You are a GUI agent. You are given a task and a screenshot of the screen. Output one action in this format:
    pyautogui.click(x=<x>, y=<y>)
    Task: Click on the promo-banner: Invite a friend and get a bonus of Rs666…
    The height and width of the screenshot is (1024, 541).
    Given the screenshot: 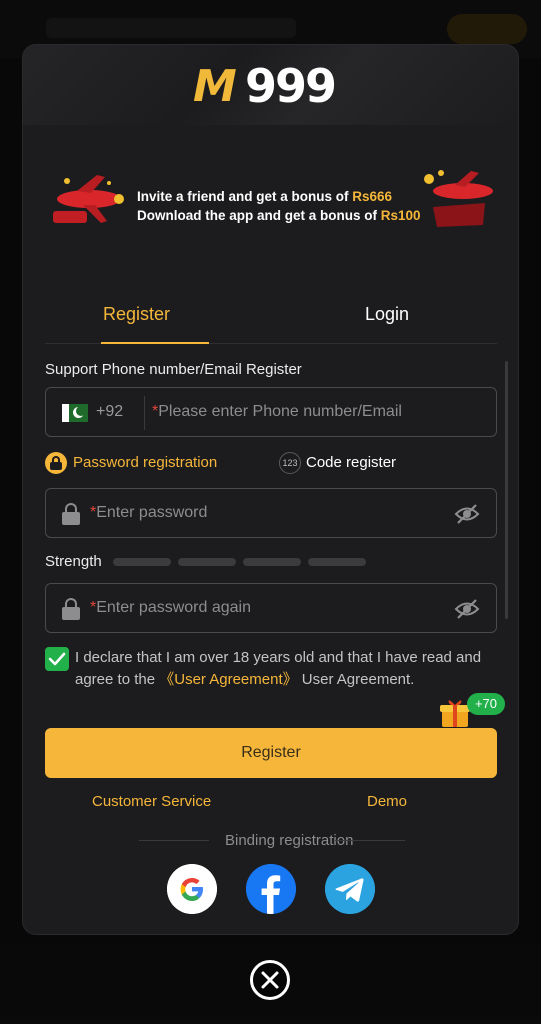 What is the action you would take?
    pyautogui.click(x=273, y=201)
    